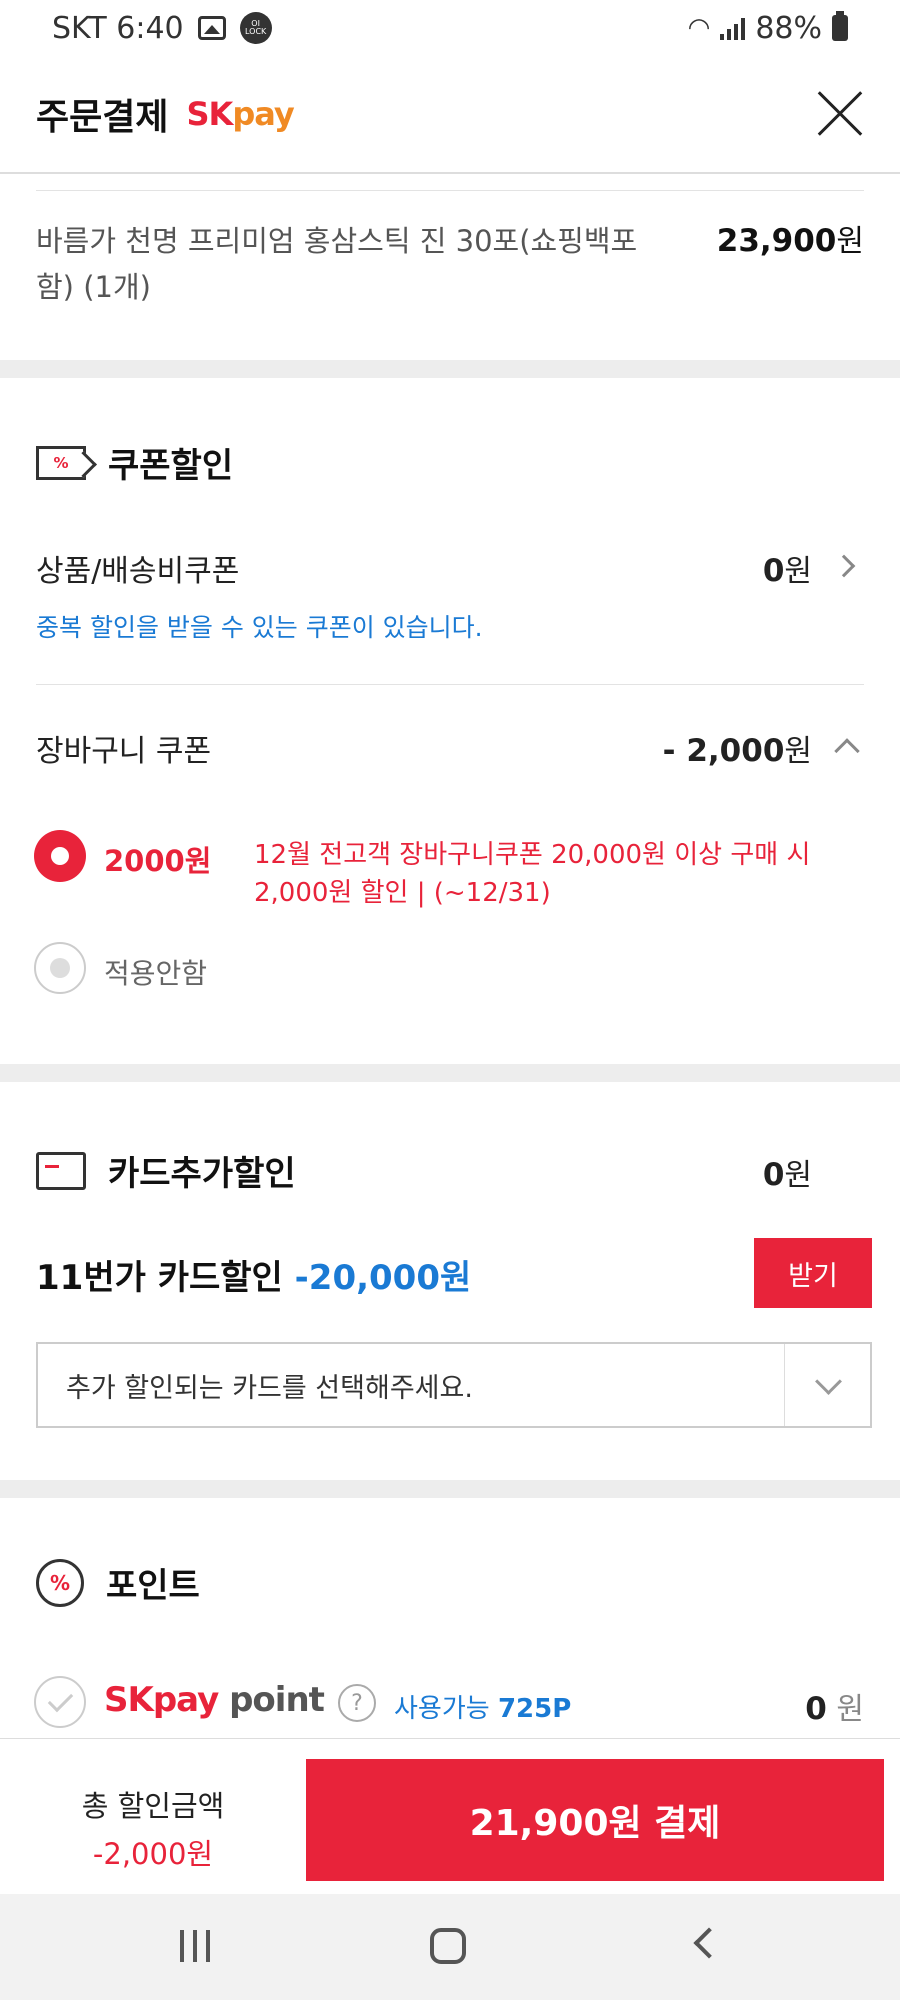 This screenshot has width=900, height=2000. I want to click on total-discount-value: -2,000원, so click(153, 1854).